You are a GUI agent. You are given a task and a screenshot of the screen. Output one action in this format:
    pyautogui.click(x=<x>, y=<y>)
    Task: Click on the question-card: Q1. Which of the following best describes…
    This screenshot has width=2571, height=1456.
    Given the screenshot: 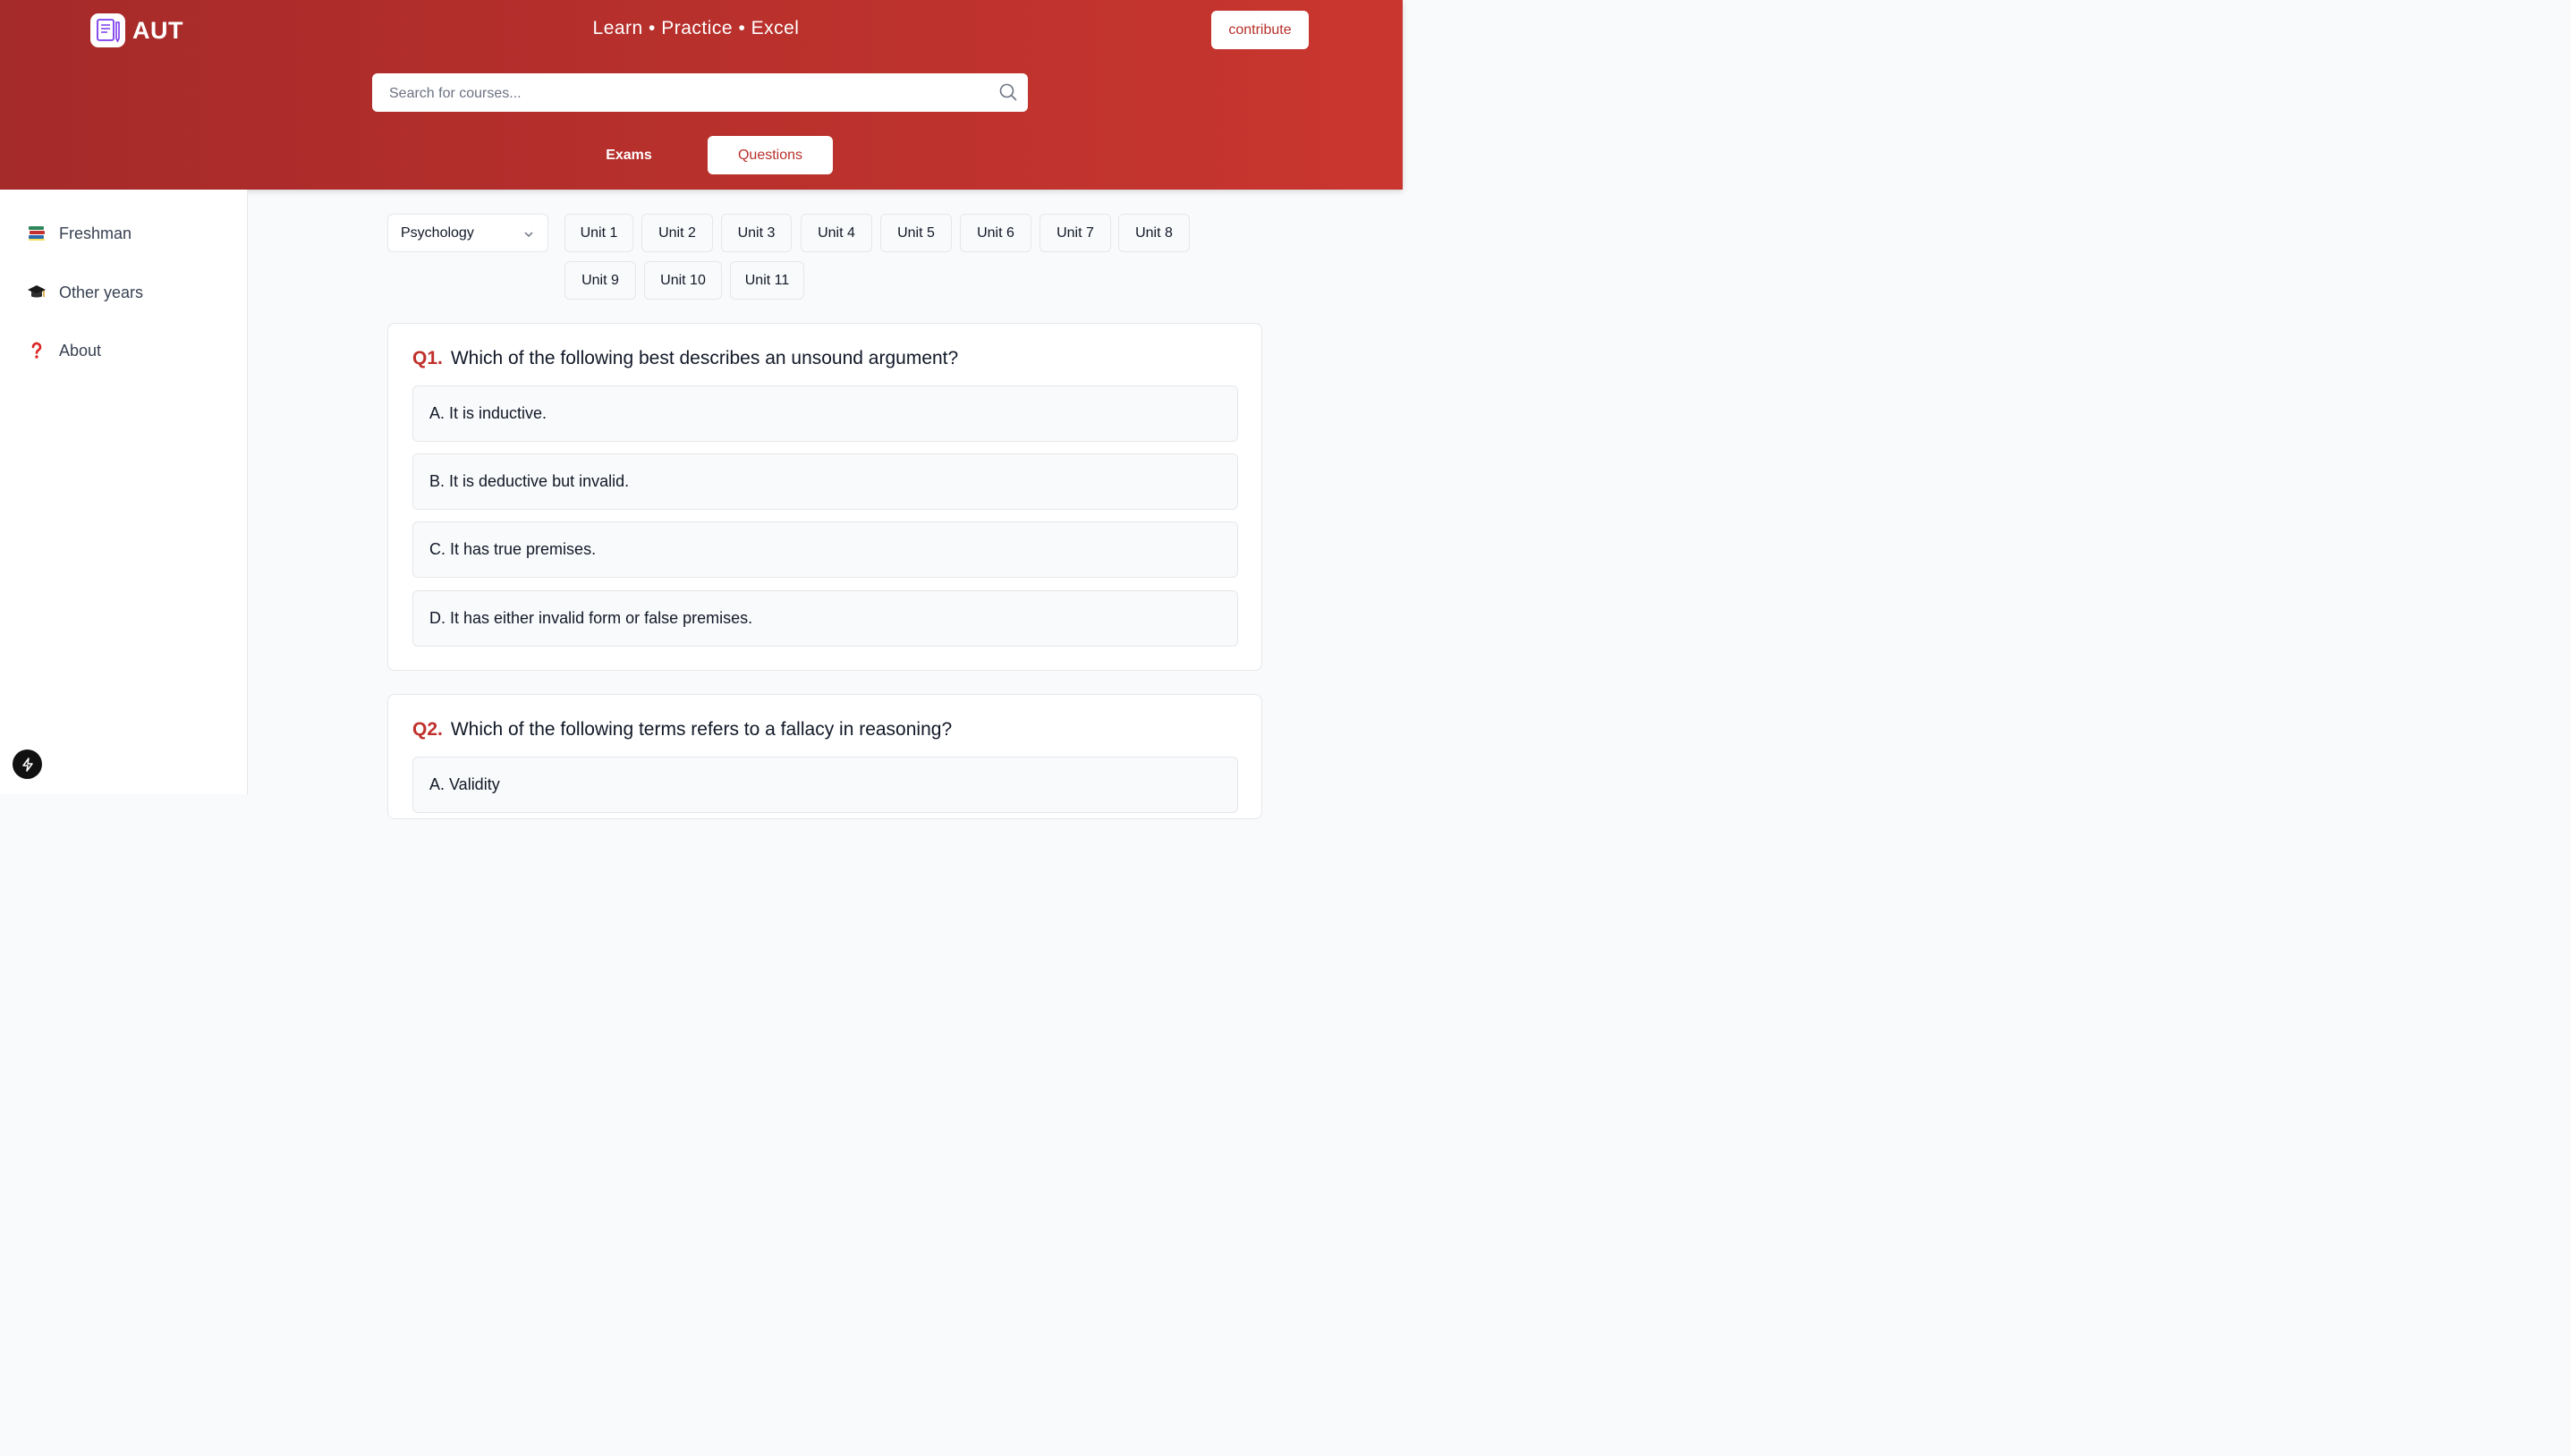 What is the action you would take?
    pyautogui.click(x=824, y=497)
    